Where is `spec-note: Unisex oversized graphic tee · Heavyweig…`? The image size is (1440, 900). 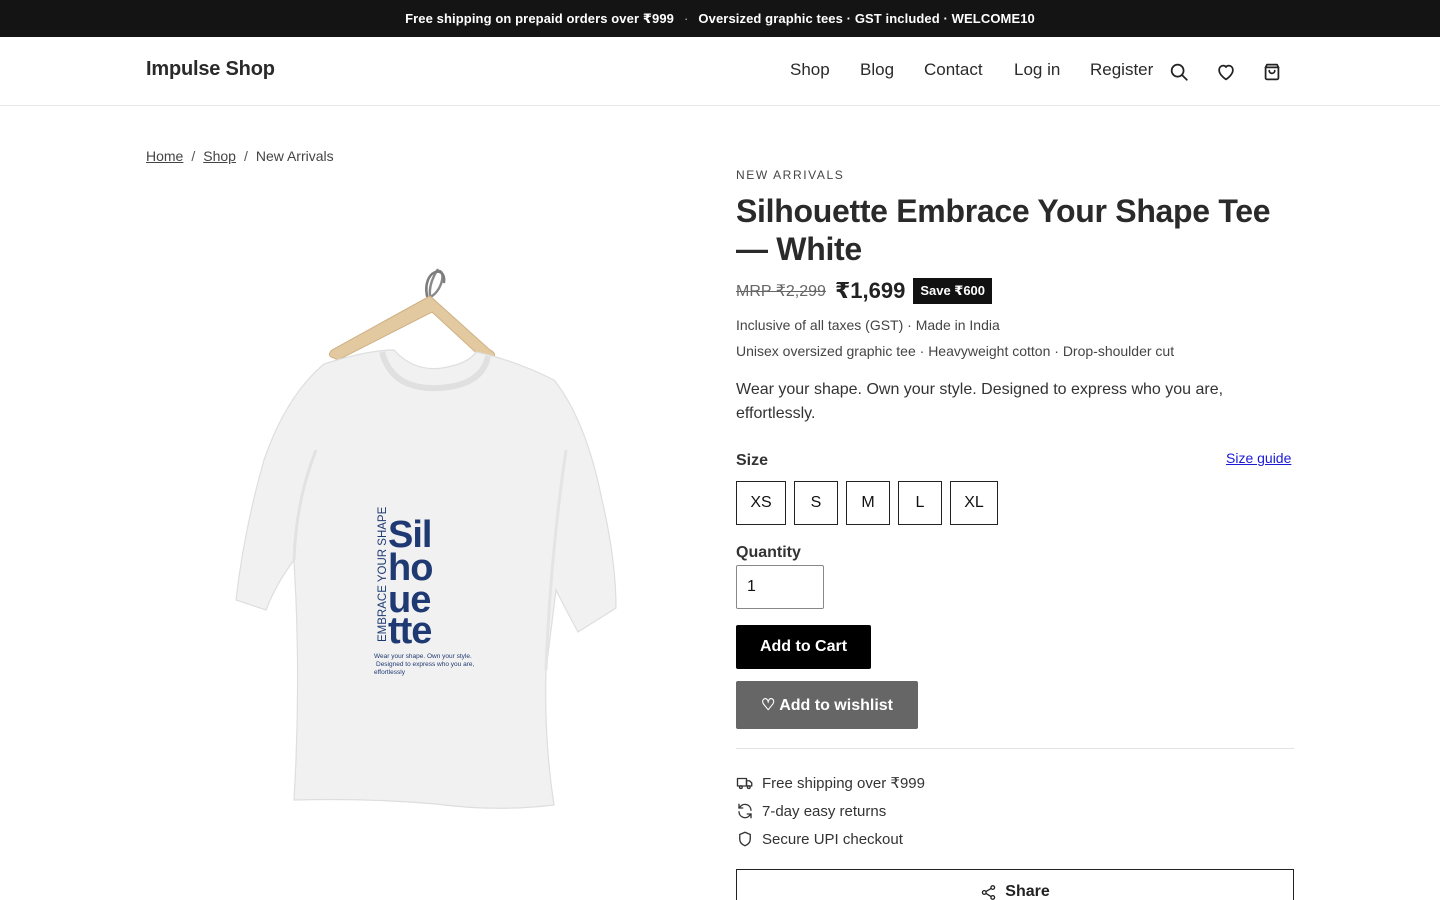
spec-note: Unisex oversized graphic tee · Heavyweig… is located at coordinates (955, 351).